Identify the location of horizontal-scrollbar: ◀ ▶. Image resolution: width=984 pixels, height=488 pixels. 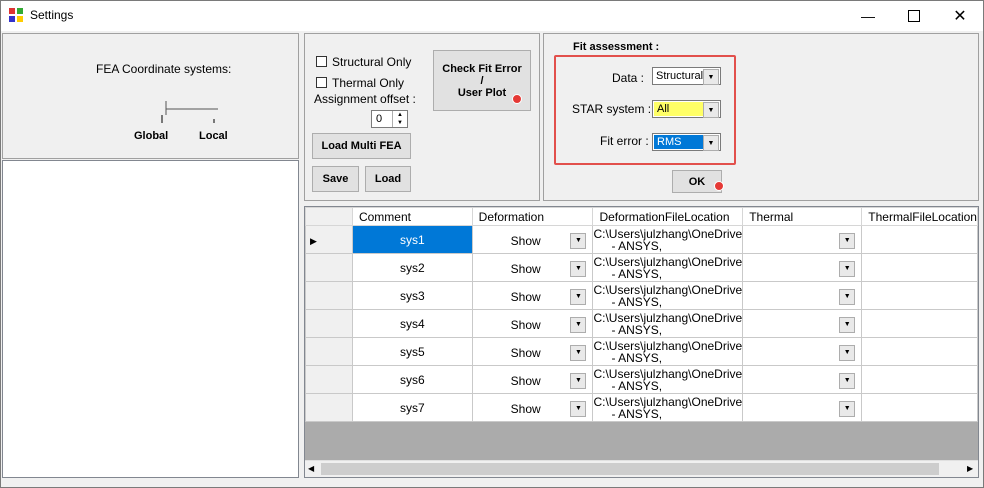
(641, 468).